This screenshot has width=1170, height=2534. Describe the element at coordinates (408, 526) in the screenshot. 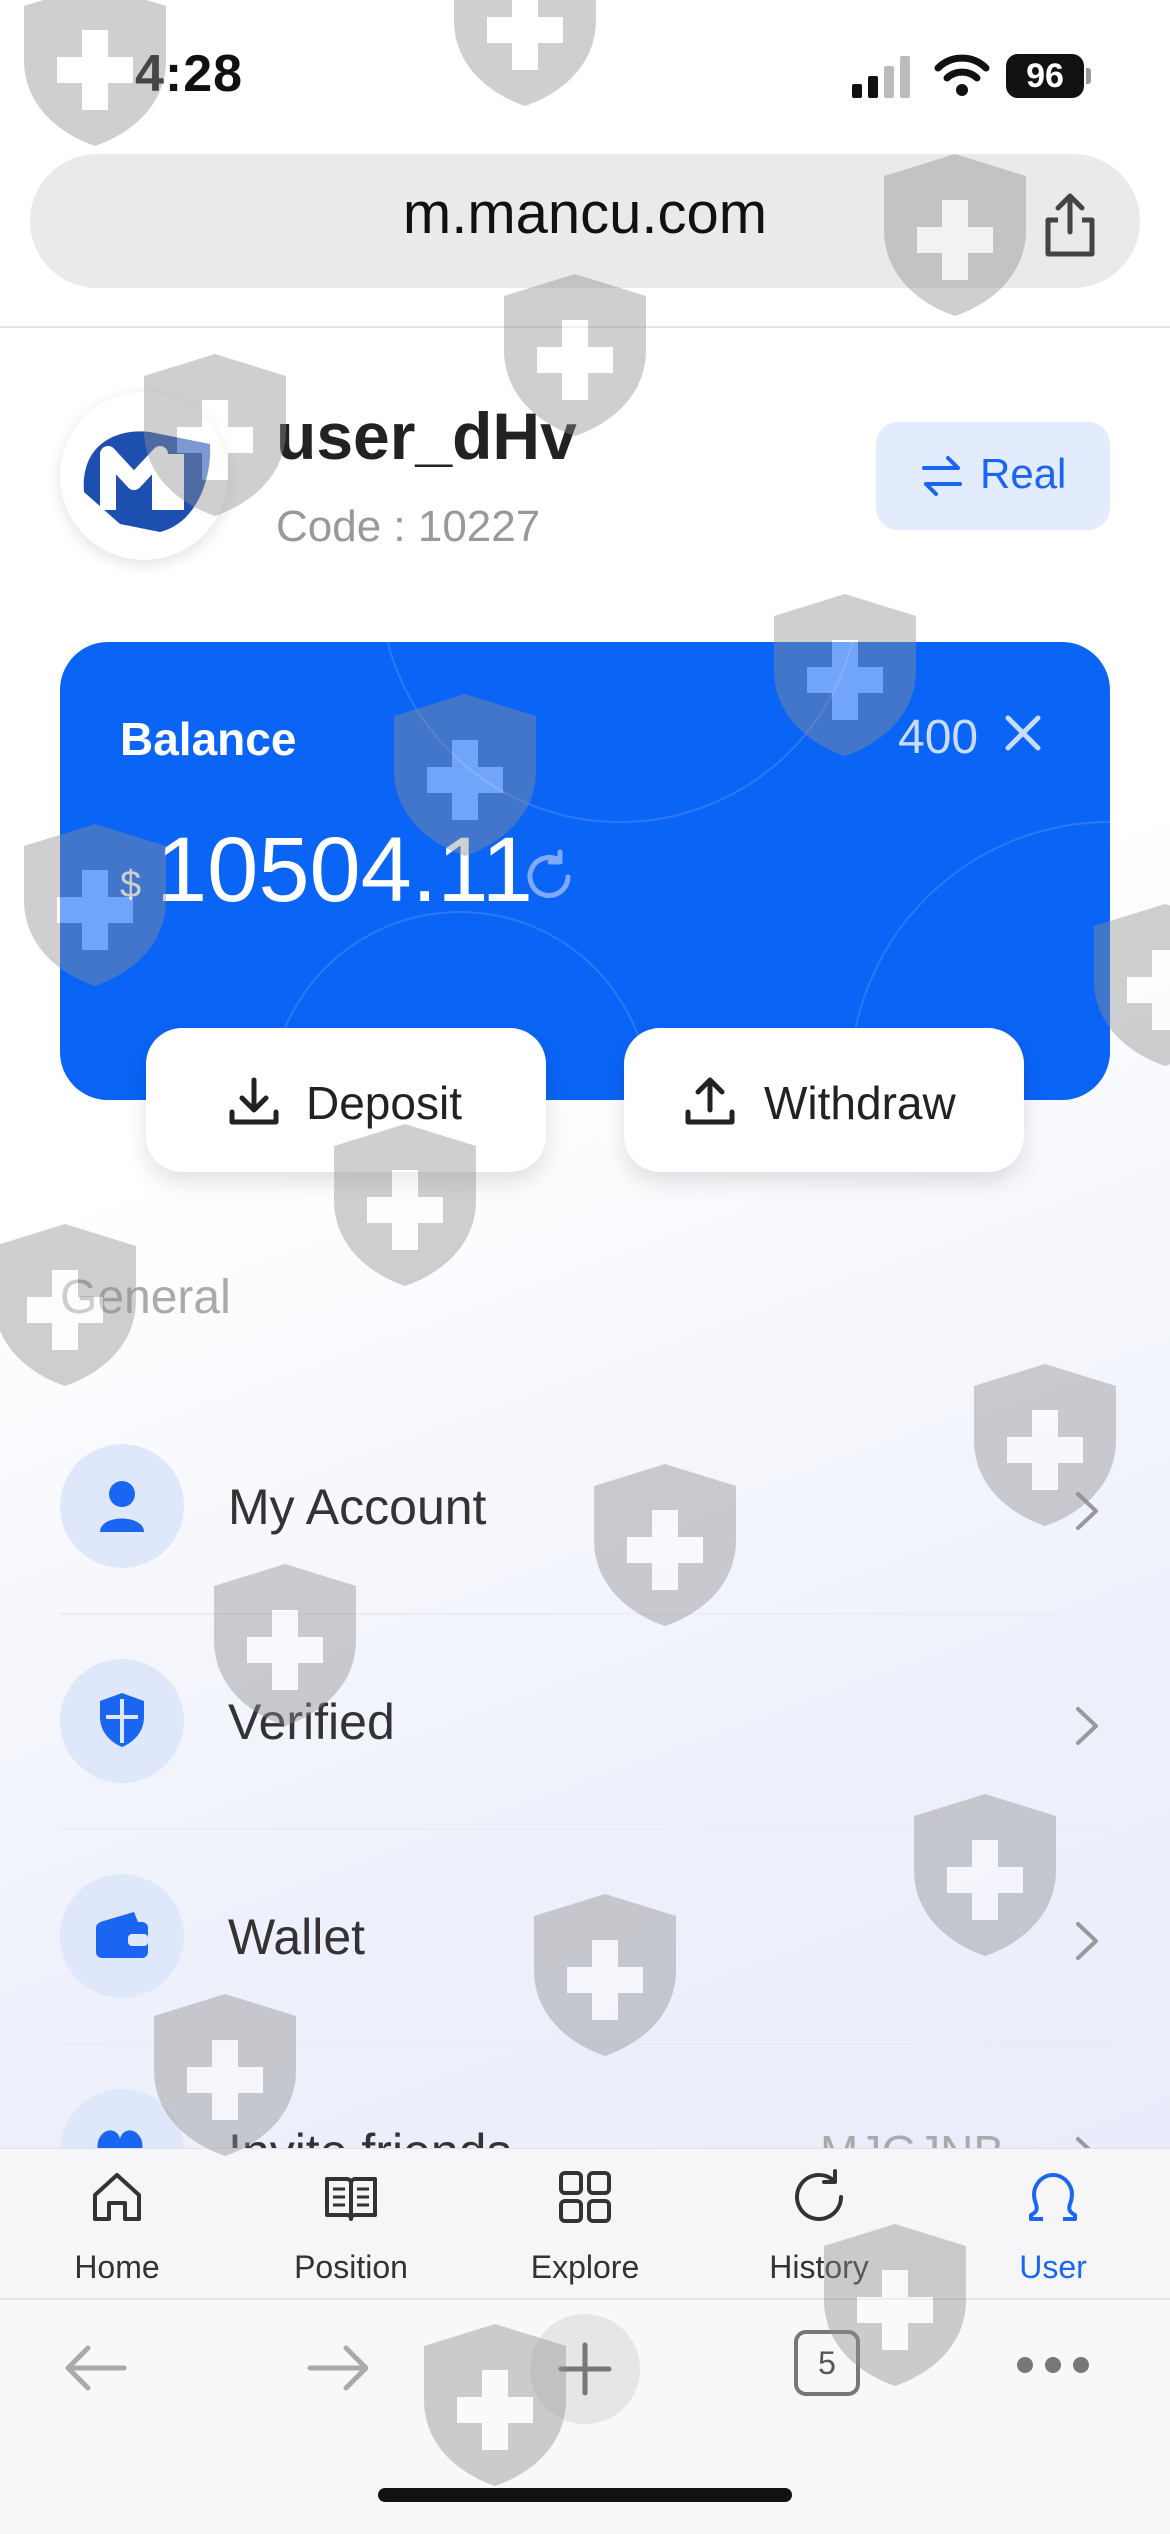

I see `user-code: Code : 10227` at that location.